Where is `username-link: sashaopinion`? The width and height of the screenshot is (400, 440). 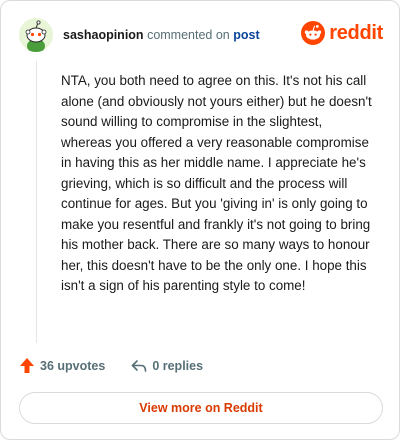 username-link: sashaopinion is located at coordinates (103, 35).